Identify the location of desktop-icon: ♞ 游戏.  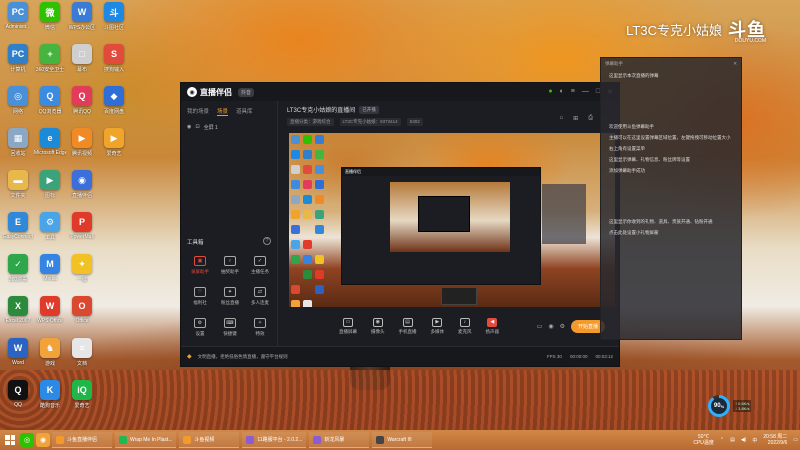
(50, 359).